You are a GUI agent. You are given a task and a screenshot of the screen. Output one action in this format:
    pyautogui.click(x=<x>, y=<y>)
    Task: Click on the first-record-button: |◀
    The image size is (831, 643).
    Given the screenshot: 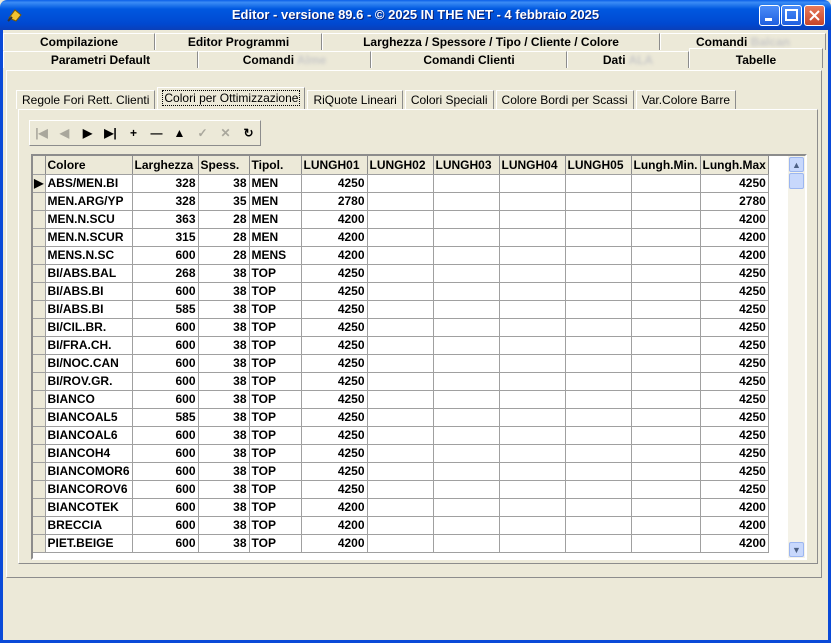 What is the action you would take?
    pyautogui.click(x=41, y=133)
    